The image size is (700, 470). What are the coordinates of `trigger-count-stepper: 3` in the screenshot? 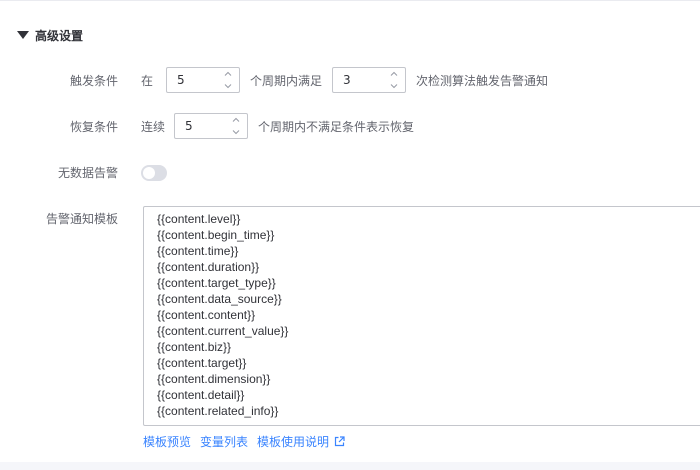 It's located at (369, 80).